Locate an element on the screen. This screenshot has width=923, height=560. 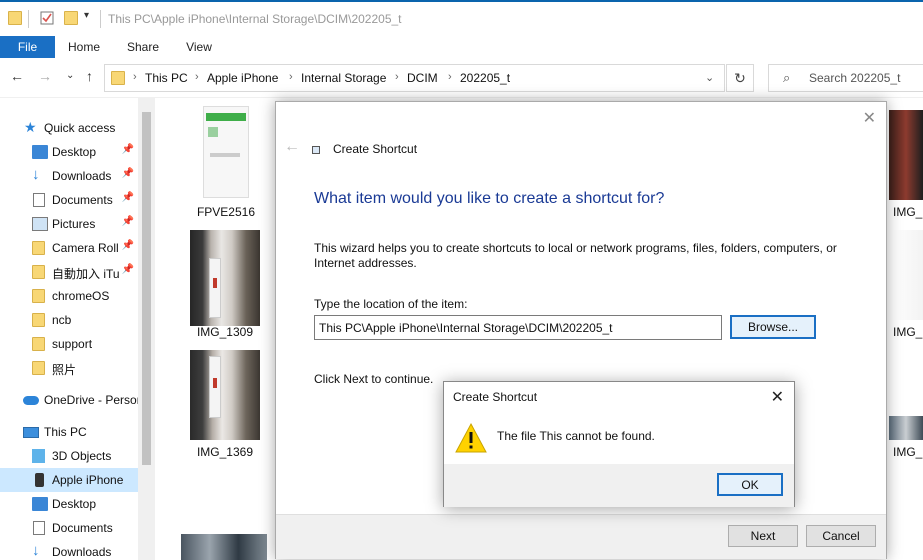
sidebar-item-camera-roll: Camera Roll 📌 is located at coordinates (69, 248).